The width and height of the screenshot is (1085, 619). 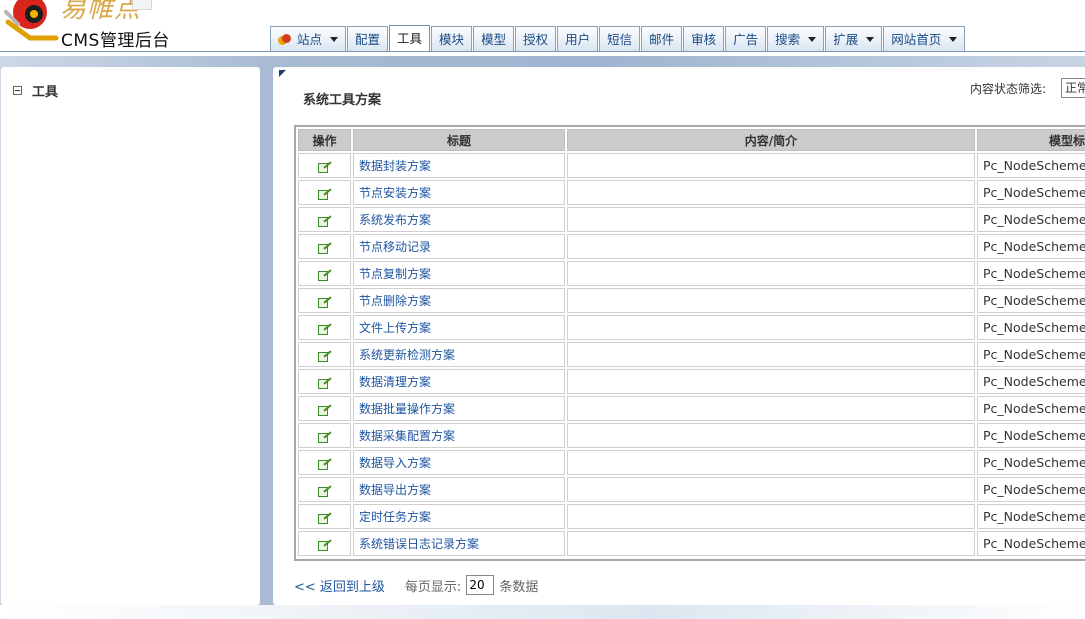 What do you see at coordinates (459, 408) in the screenshot?
I see `row-title-link: 数据批量操作方案` at bounding box center [459, 408].